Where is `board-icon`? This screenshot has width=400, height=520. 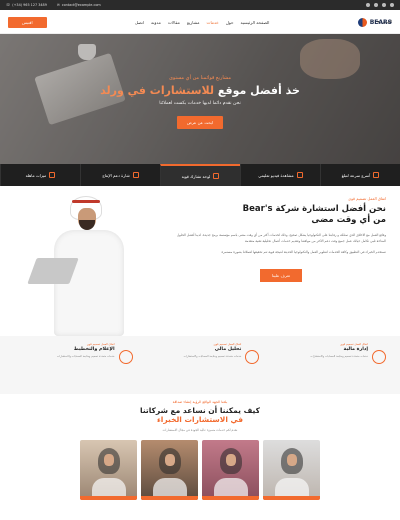 board-icon is located at coordinates (216, 176).